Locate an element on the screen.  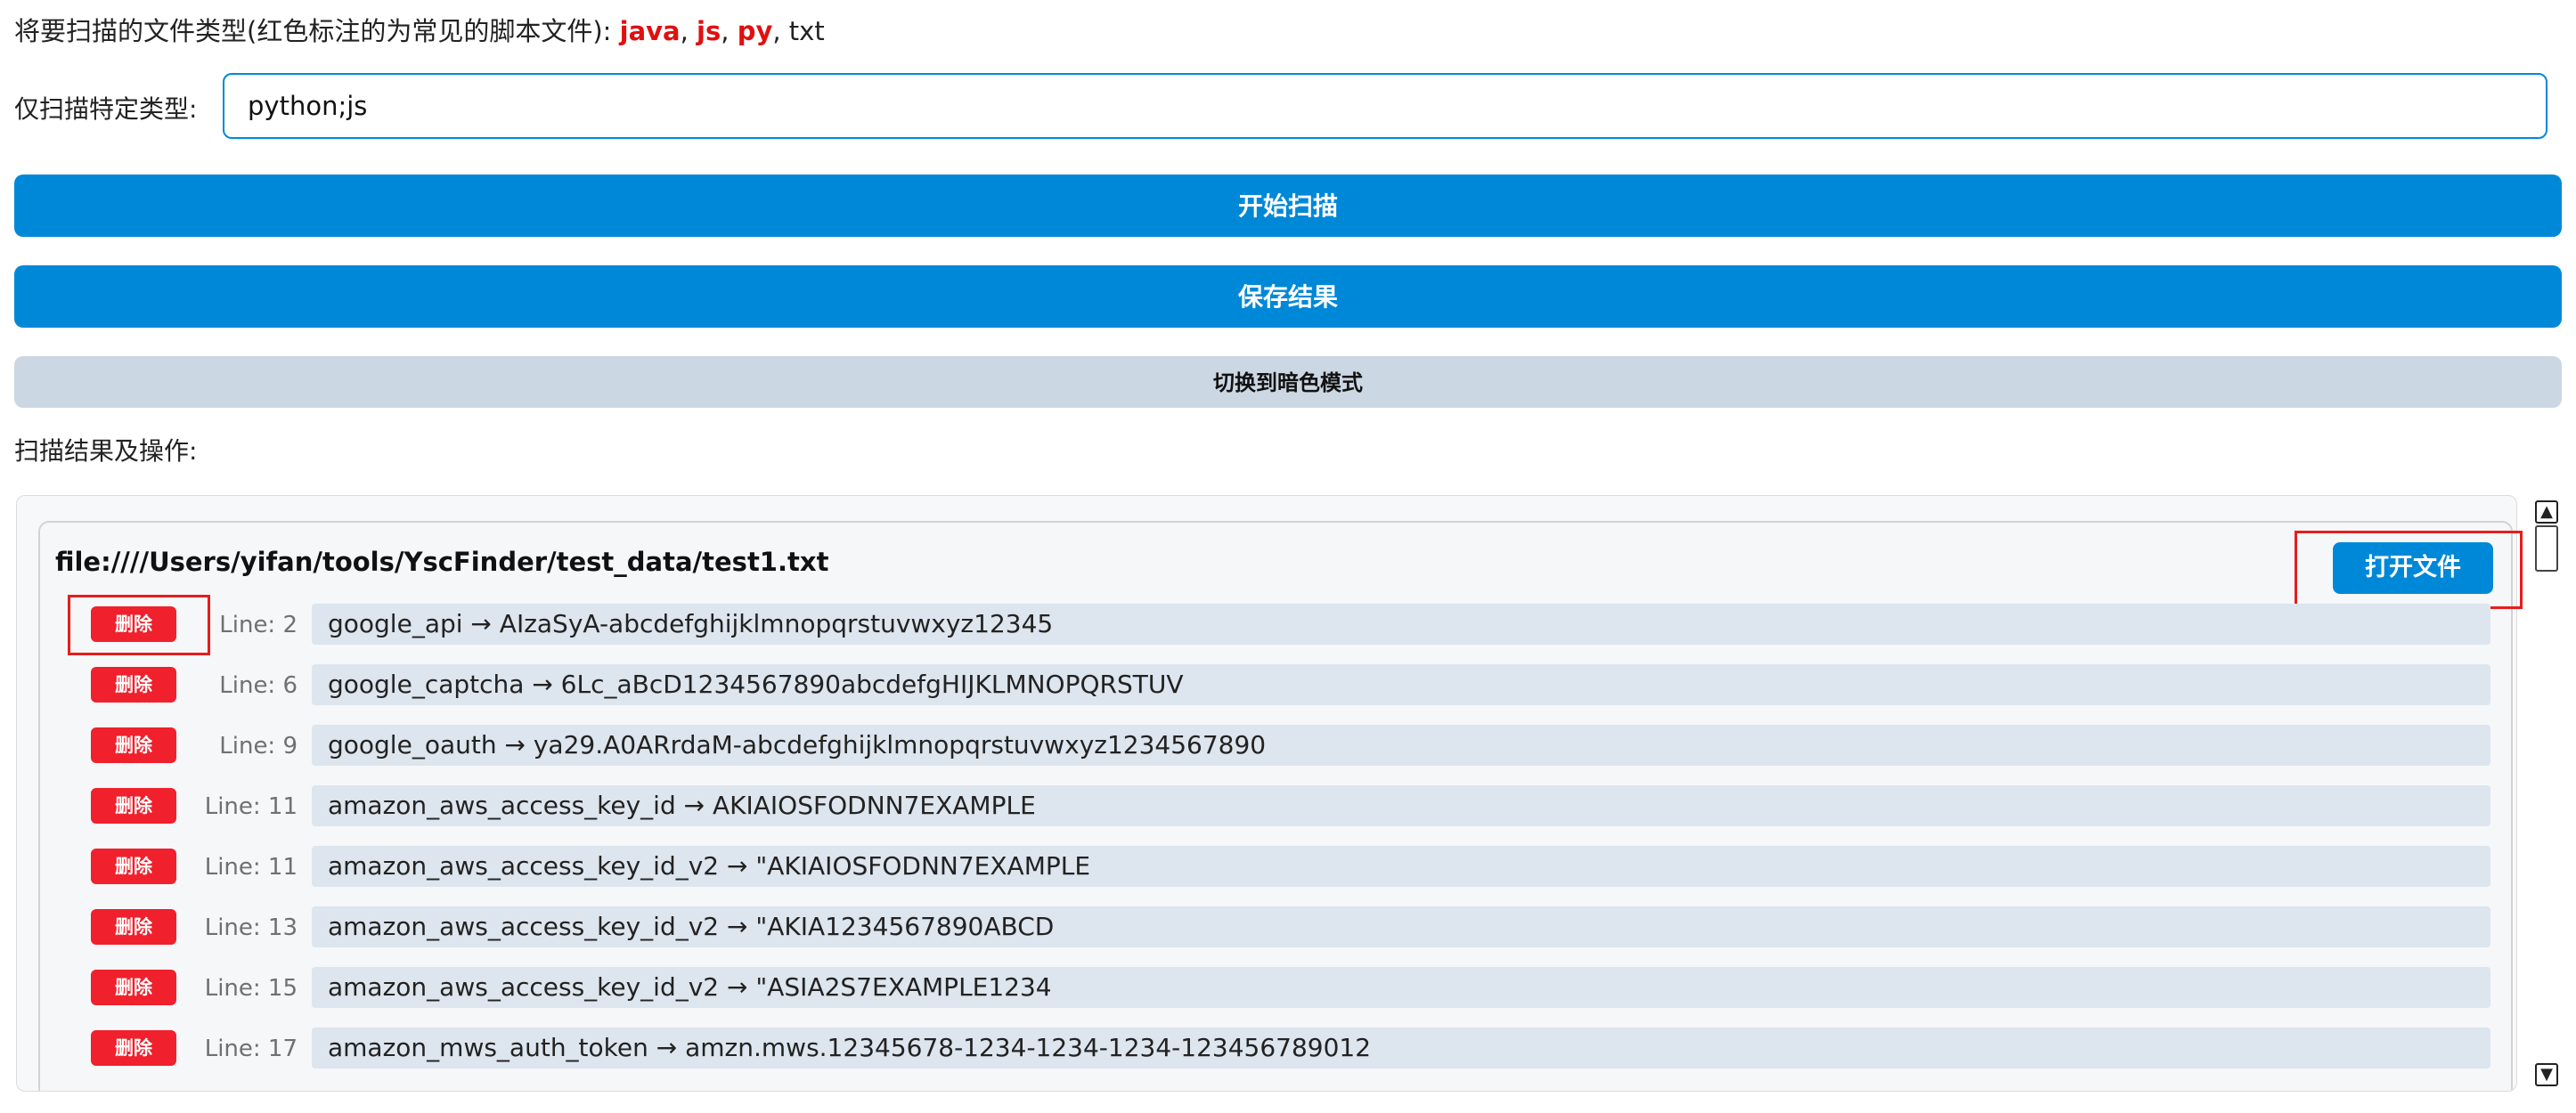
line-number: Line: 13 is located at coordinates (251, 927).